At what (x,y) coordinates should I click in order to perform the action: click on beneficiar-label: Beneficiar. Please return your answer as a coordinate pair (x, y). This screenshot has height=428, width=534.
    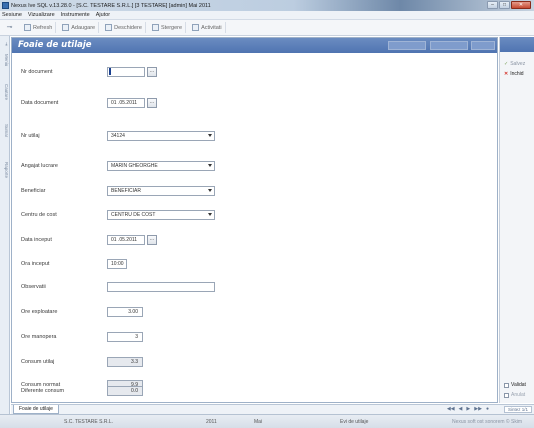
    Looking at the image, I should click on (33, 191).